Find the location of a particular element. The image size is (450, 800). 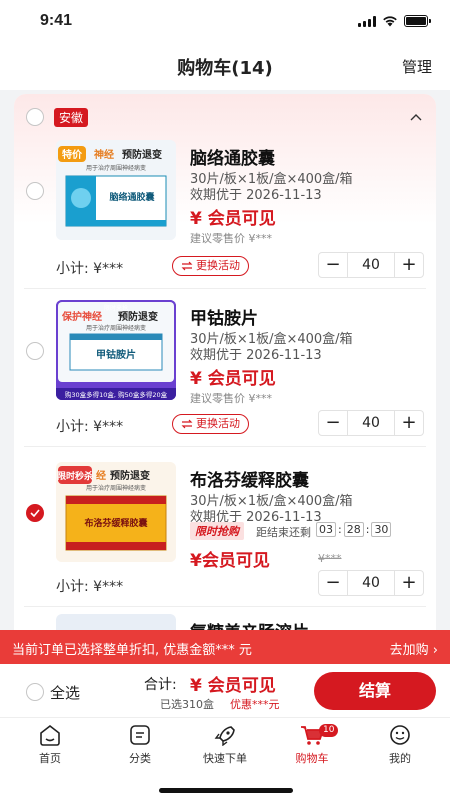

thumb-badge-text: 限时秒杀 is located at coordinates (75, 476).